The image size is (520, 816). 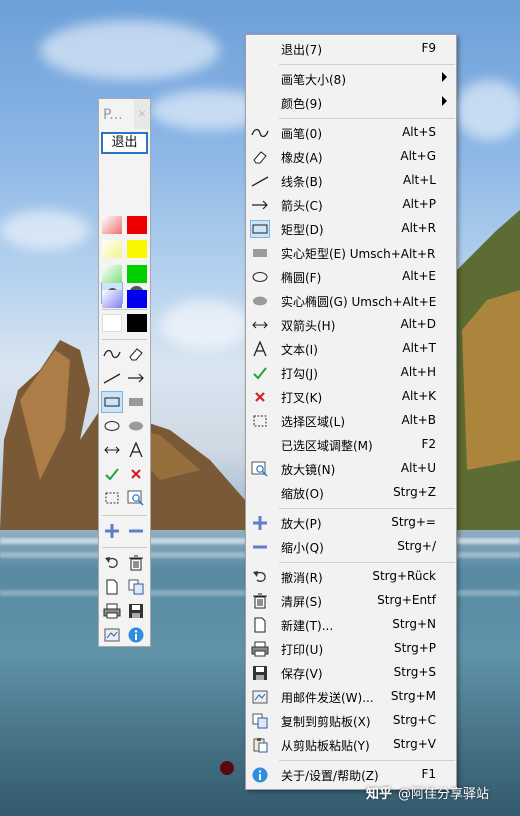 I want to click on menu-item-clear: 清屏(S) Strg+Entf, so click(x=351, y=601).